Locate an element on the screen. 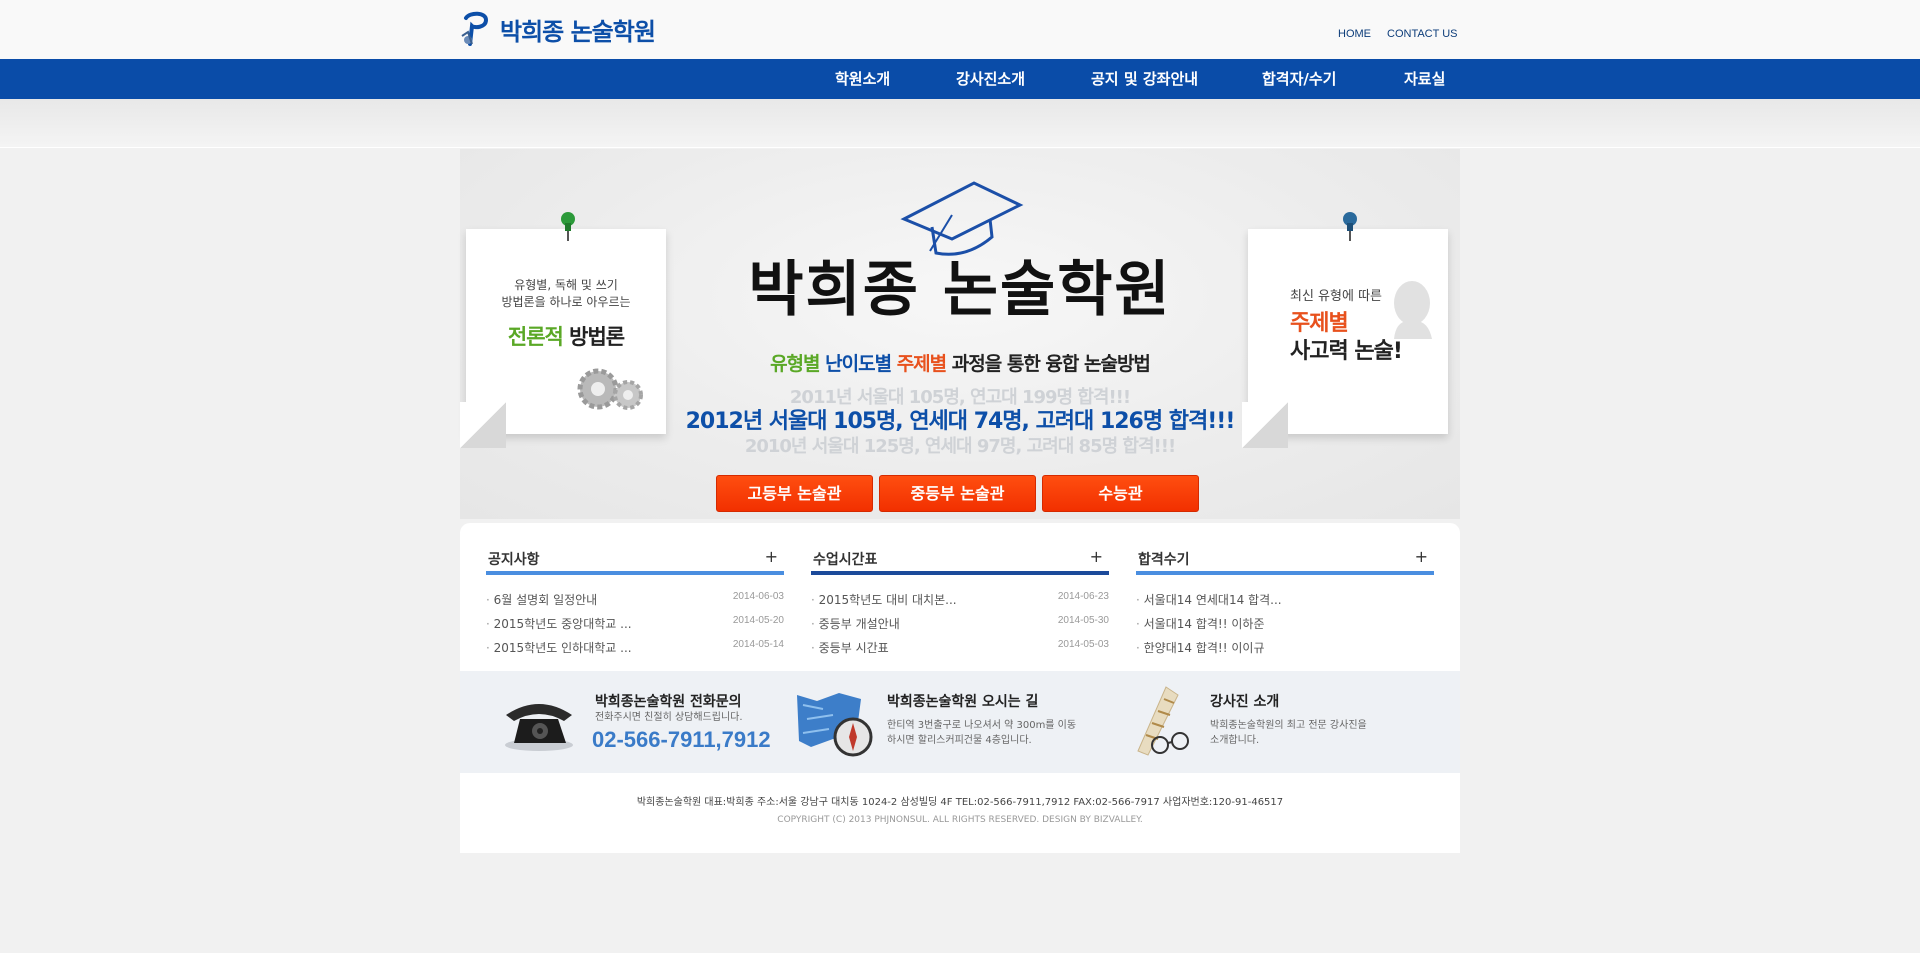 The width and height of the screenshot is (1920, 953). nav-notice-courses: 공지 및 강좌안내 is located at coordinates (1144, 79).